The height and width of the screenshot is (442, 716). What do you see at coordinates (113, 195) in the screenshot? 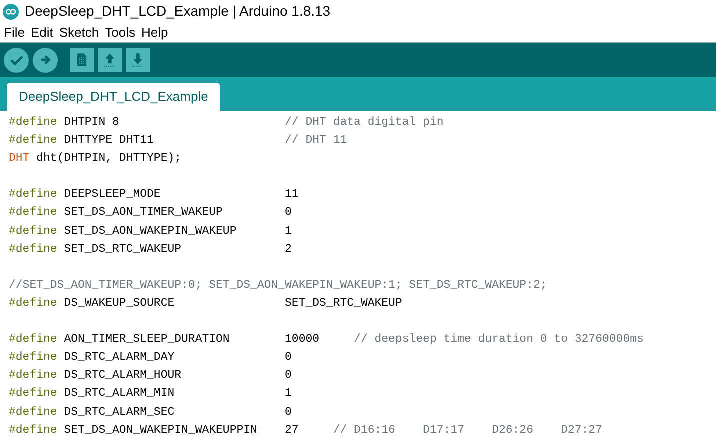
I see `macro-definition: DEEPSLEEP_MODE` at bounding box center [113, 195].